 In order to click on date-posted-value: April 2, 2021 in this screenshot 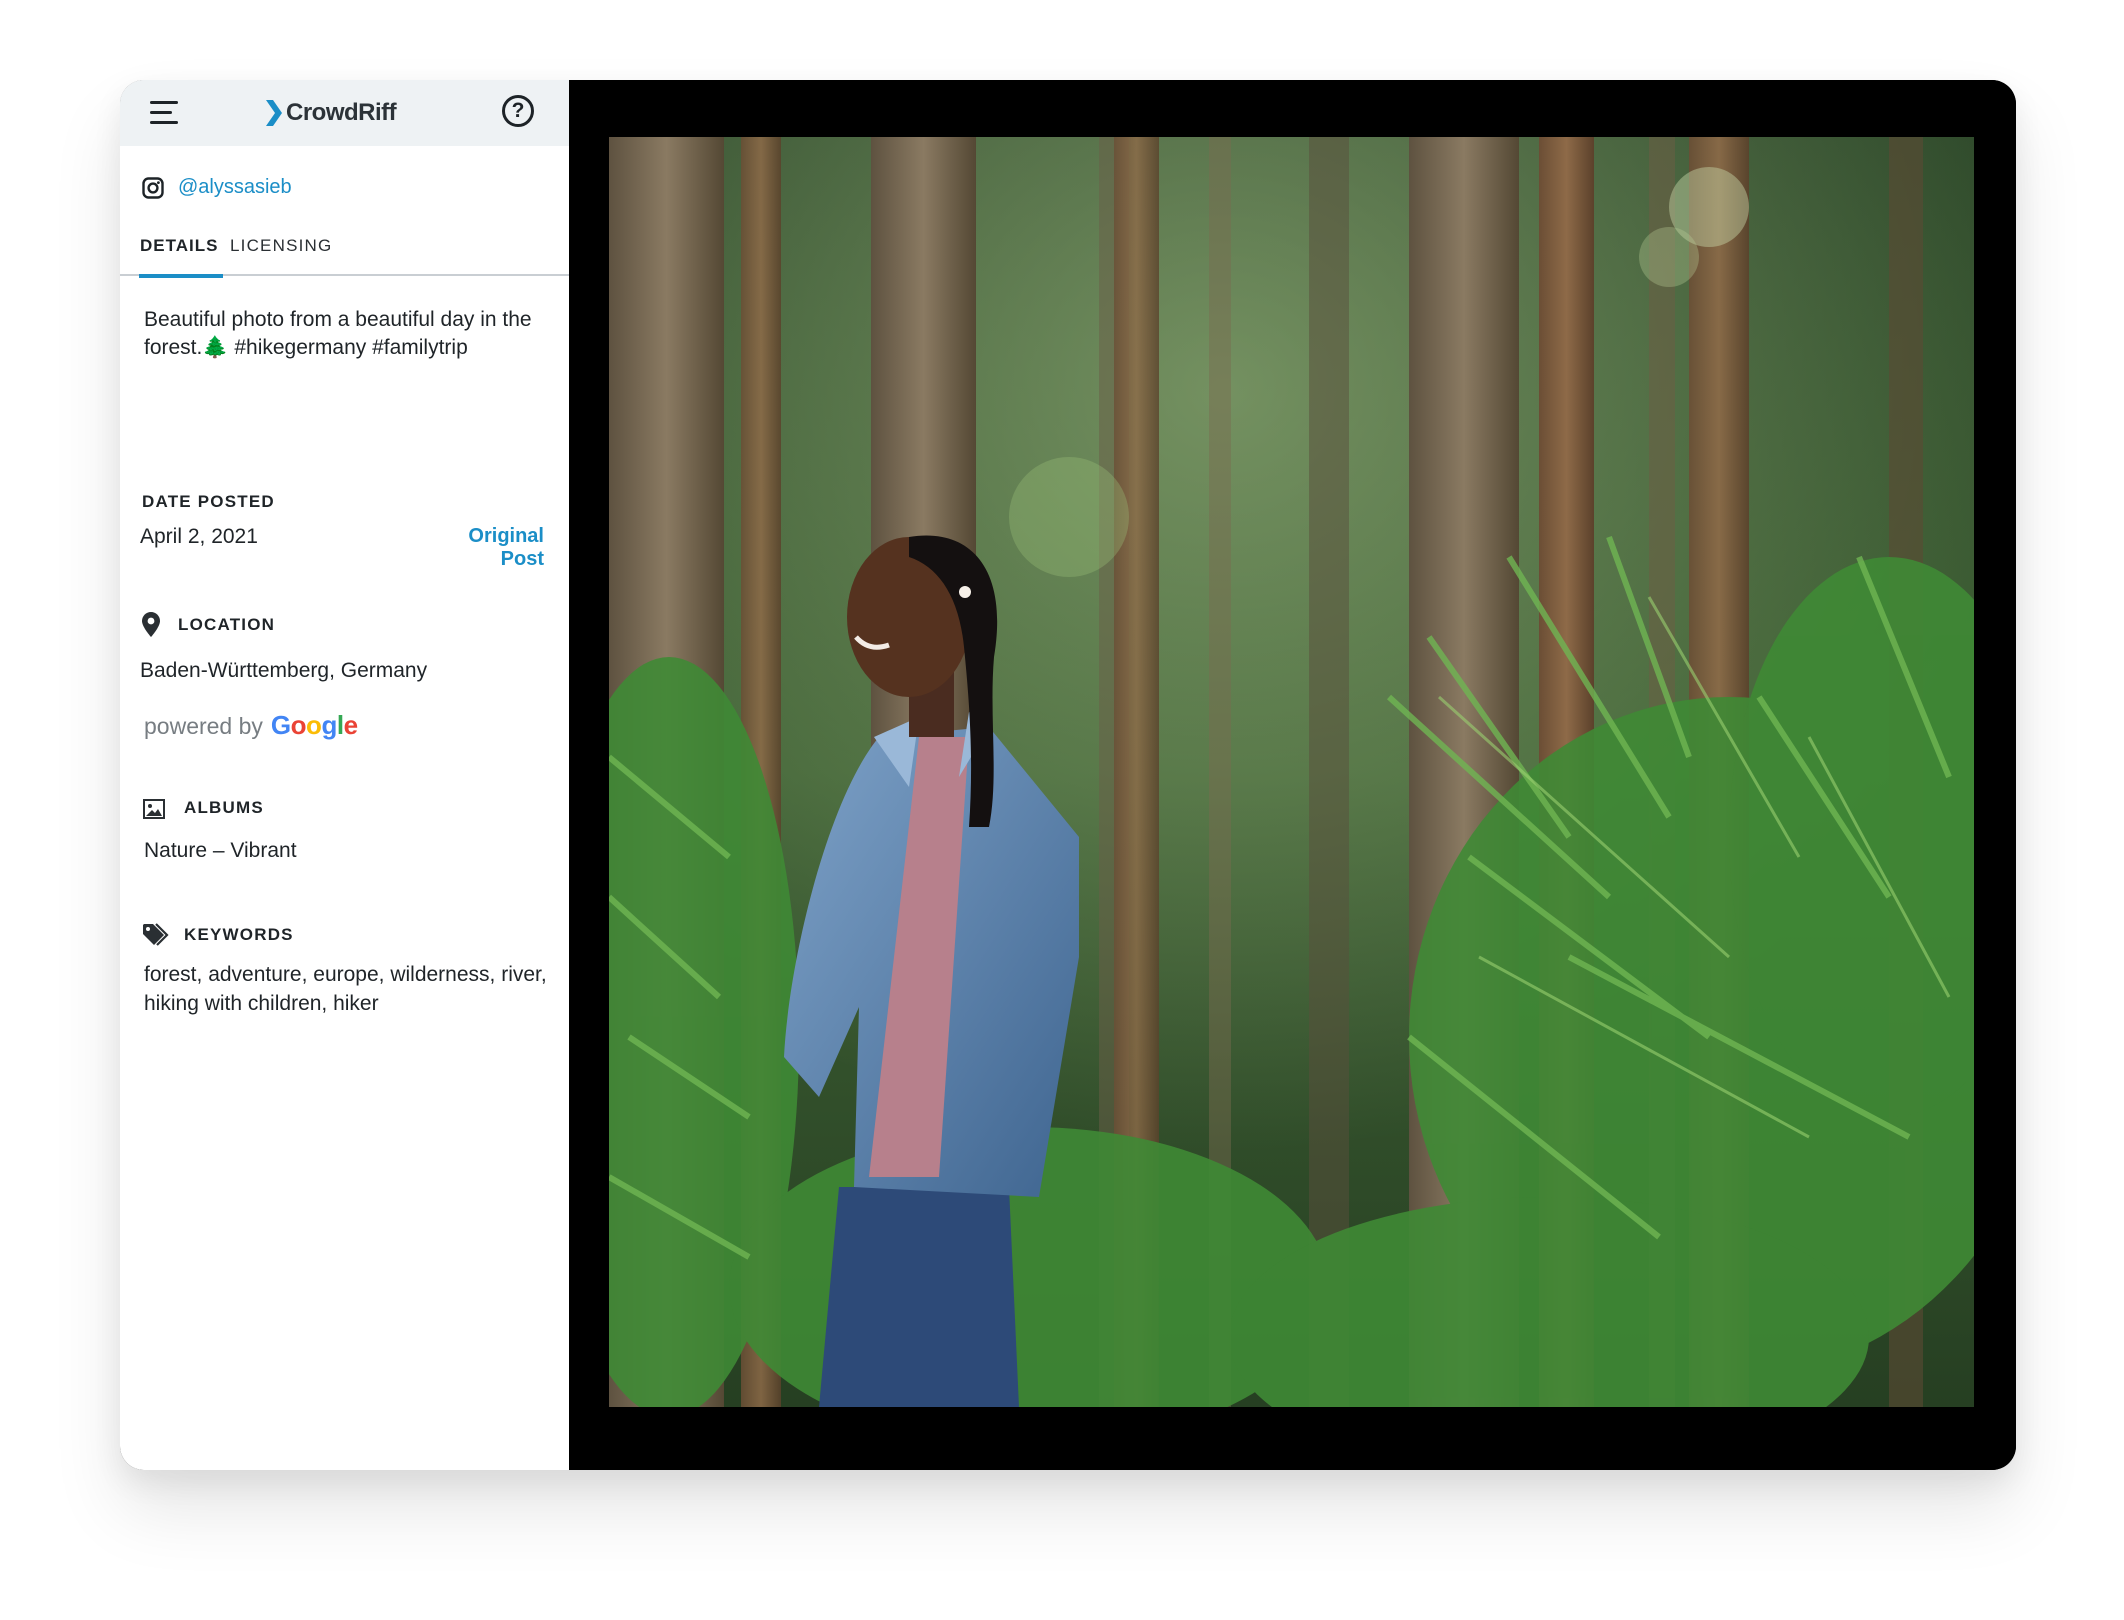, I will do `click(199, 536)`.